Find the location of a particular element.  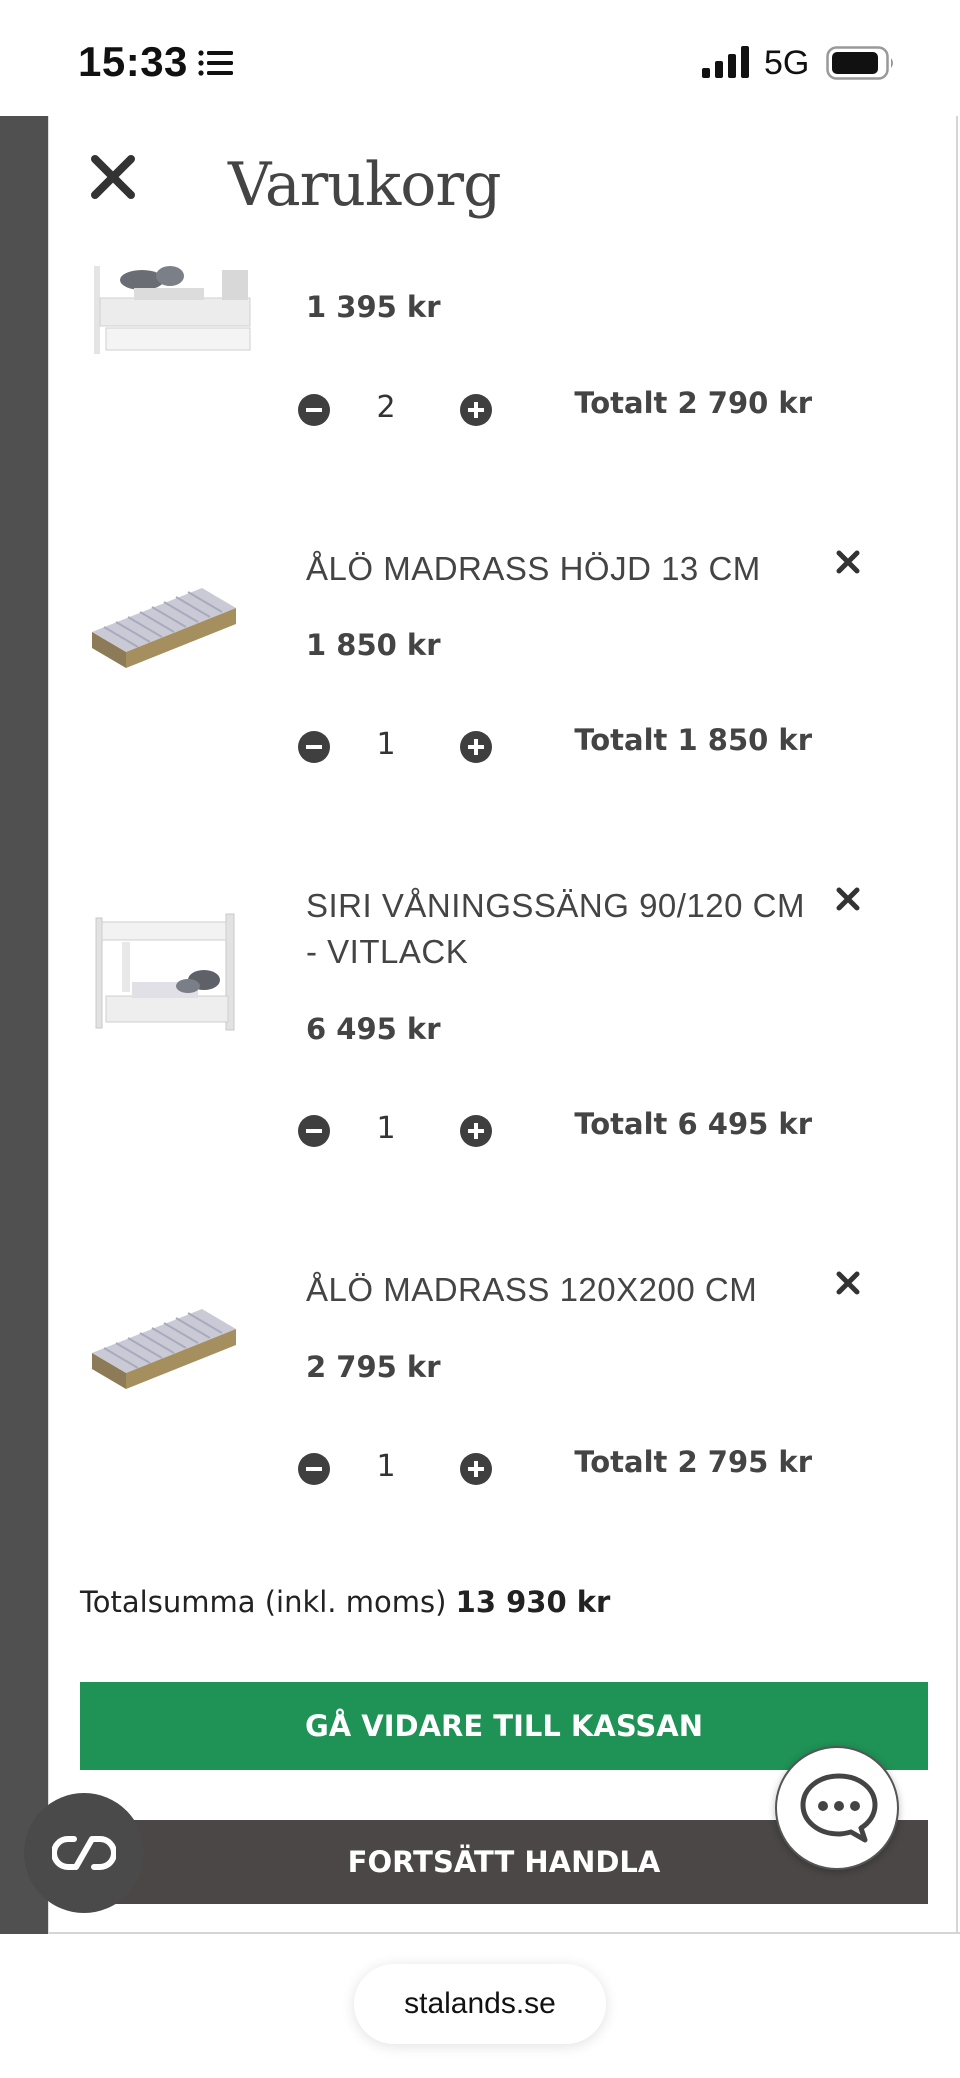

item-name: SIRI VÅNINGSSÄNG 90/120 CM - VITLACK is located at coordinates (566, 929).